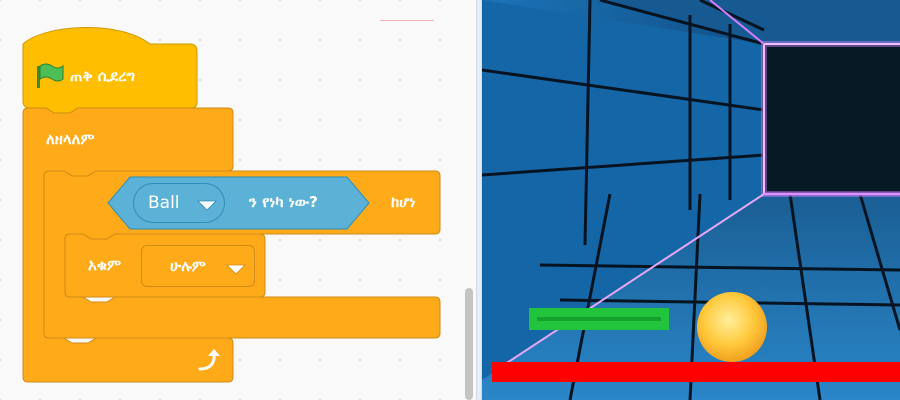 The height and width of the screenshot is (400, 900). I want to click on forever-label: ለዘላለም, so click(70, 139).